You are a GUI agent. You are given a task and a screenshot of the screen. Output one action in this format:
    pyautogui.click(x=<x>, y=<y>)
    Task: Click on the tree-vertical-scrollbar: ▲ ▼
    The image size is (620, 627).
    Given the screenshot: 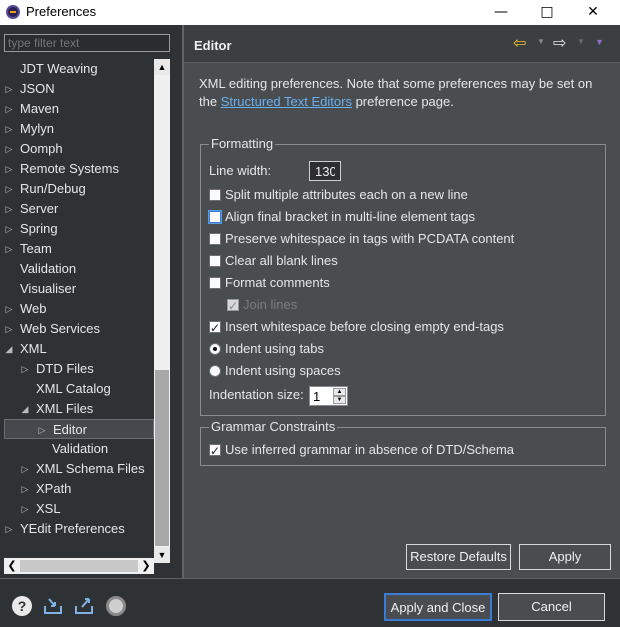 What is the action you would take?
    pyautogui.click(x=162, y=311)
    